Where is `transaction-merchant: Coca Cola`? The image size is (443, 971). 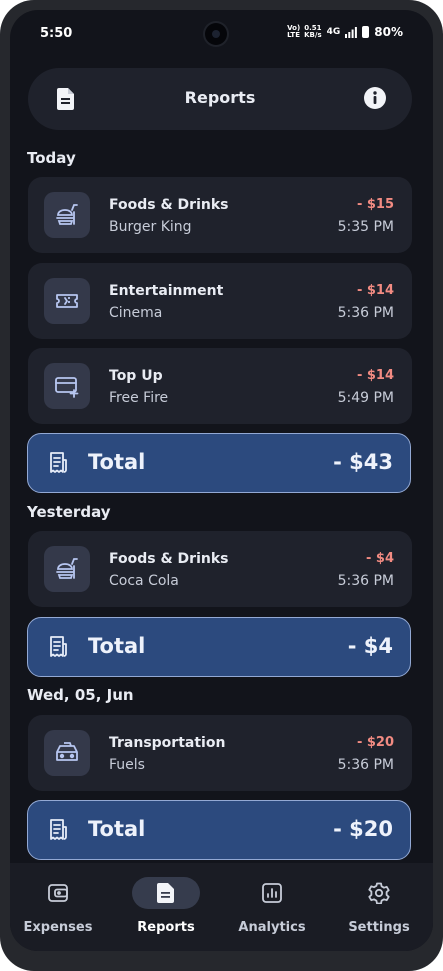 transaction-merchant: Coca Cola is located at coordinates (144, 581).